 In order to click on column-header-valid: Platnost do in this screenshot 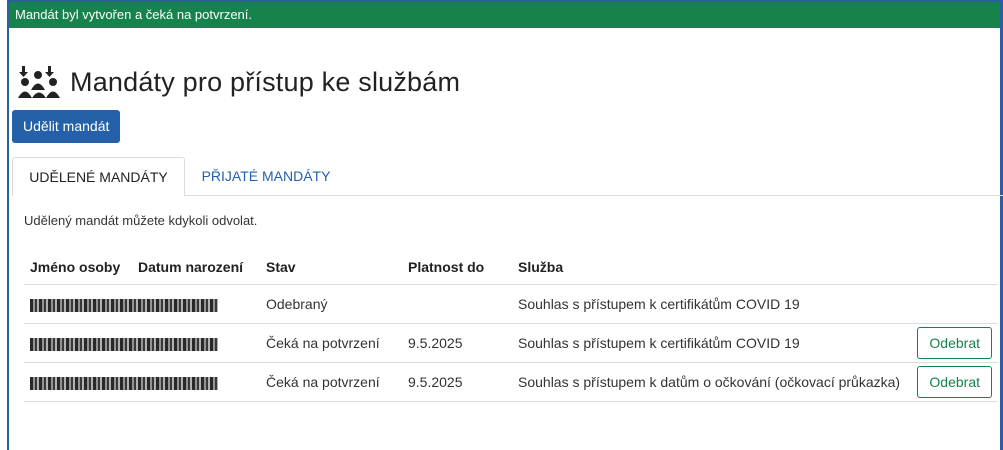, I will do `click(446, 267)`.